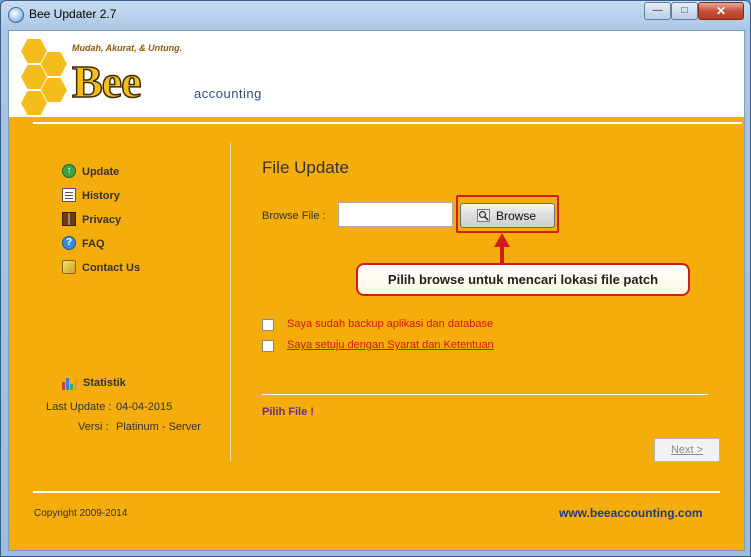 The width and height of the screenshot is (751, 557). What do you see at coordinates (101, 196) in the screenshot?
I see `sidebar-item-label: History` at bounding box center [101, 196].